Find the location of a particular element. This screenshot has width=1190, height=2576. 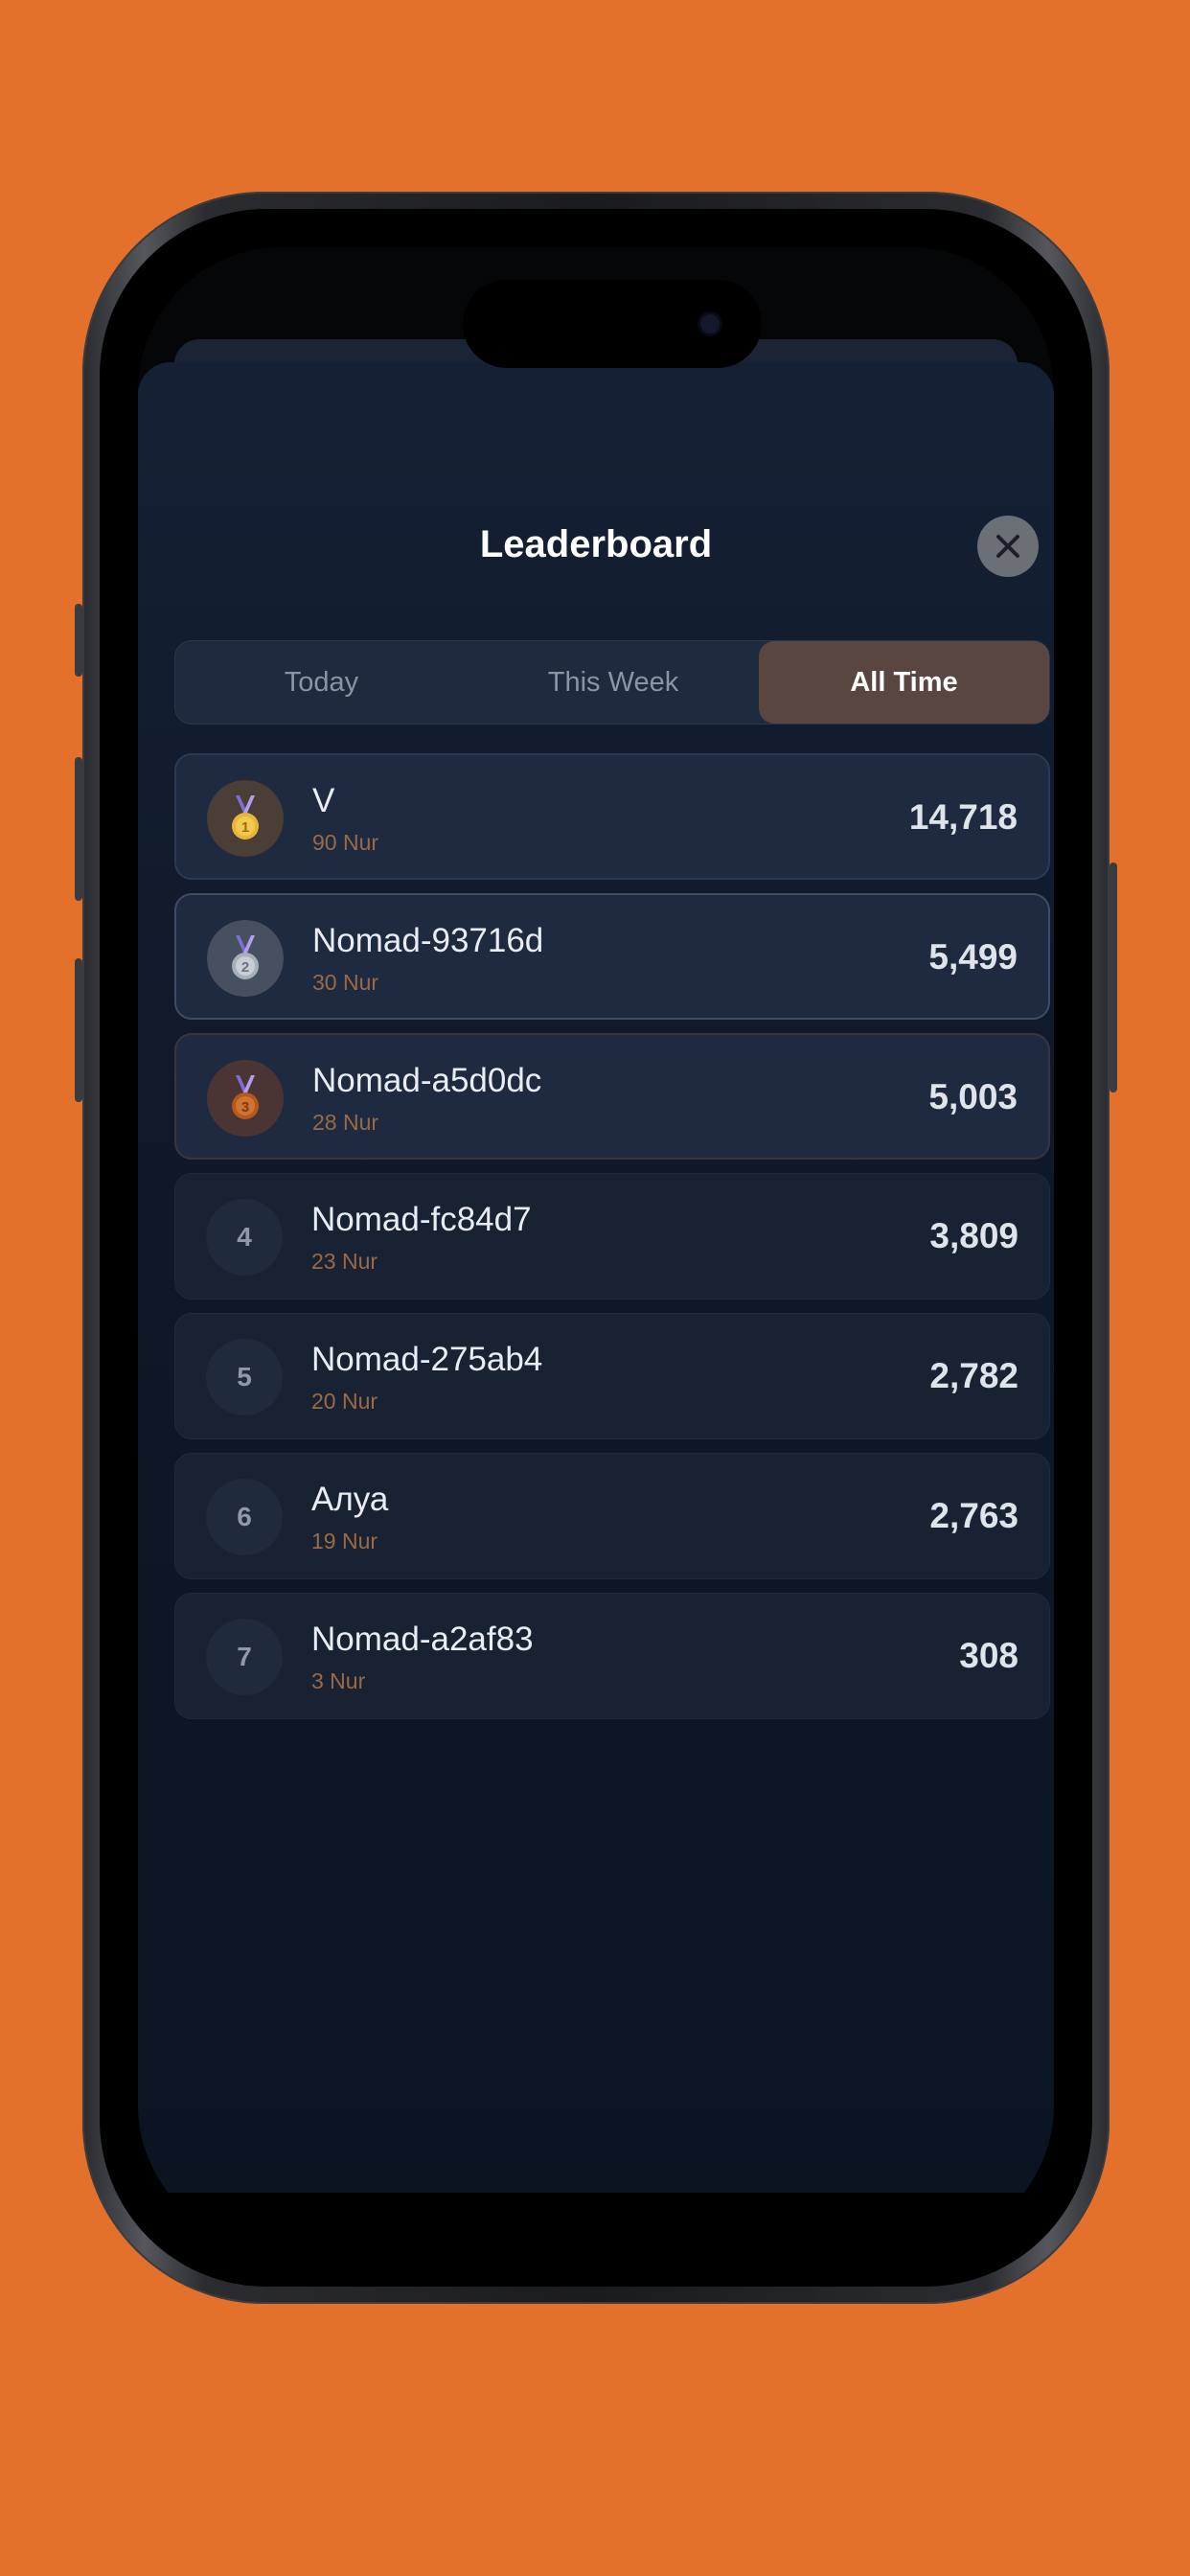

rank-badge: 1 is located at coordinates (246, 818).